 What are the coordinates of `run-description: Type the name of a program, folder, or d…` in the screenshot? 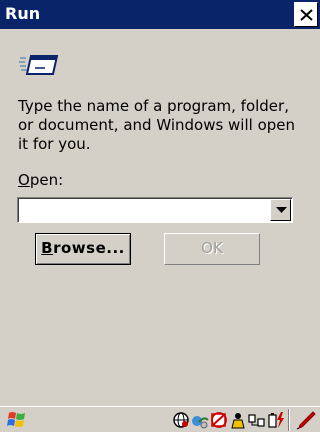 It's located at (157, 125).